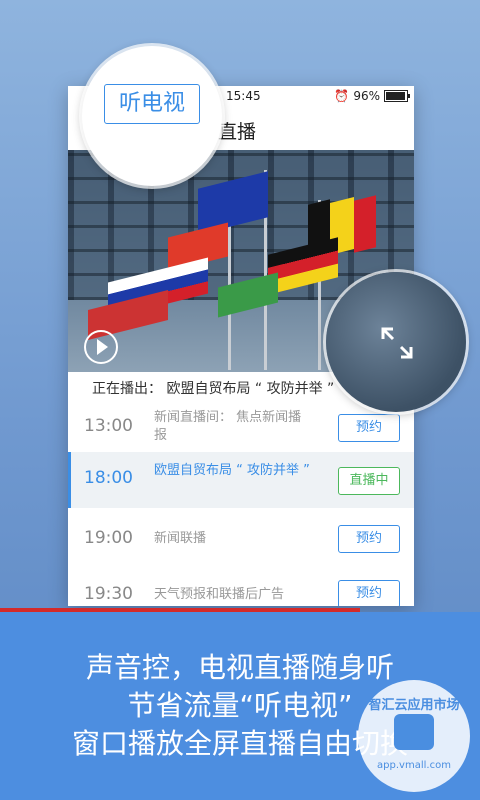  I want to click on alarm-icon: ⏰, so click(342, 96).